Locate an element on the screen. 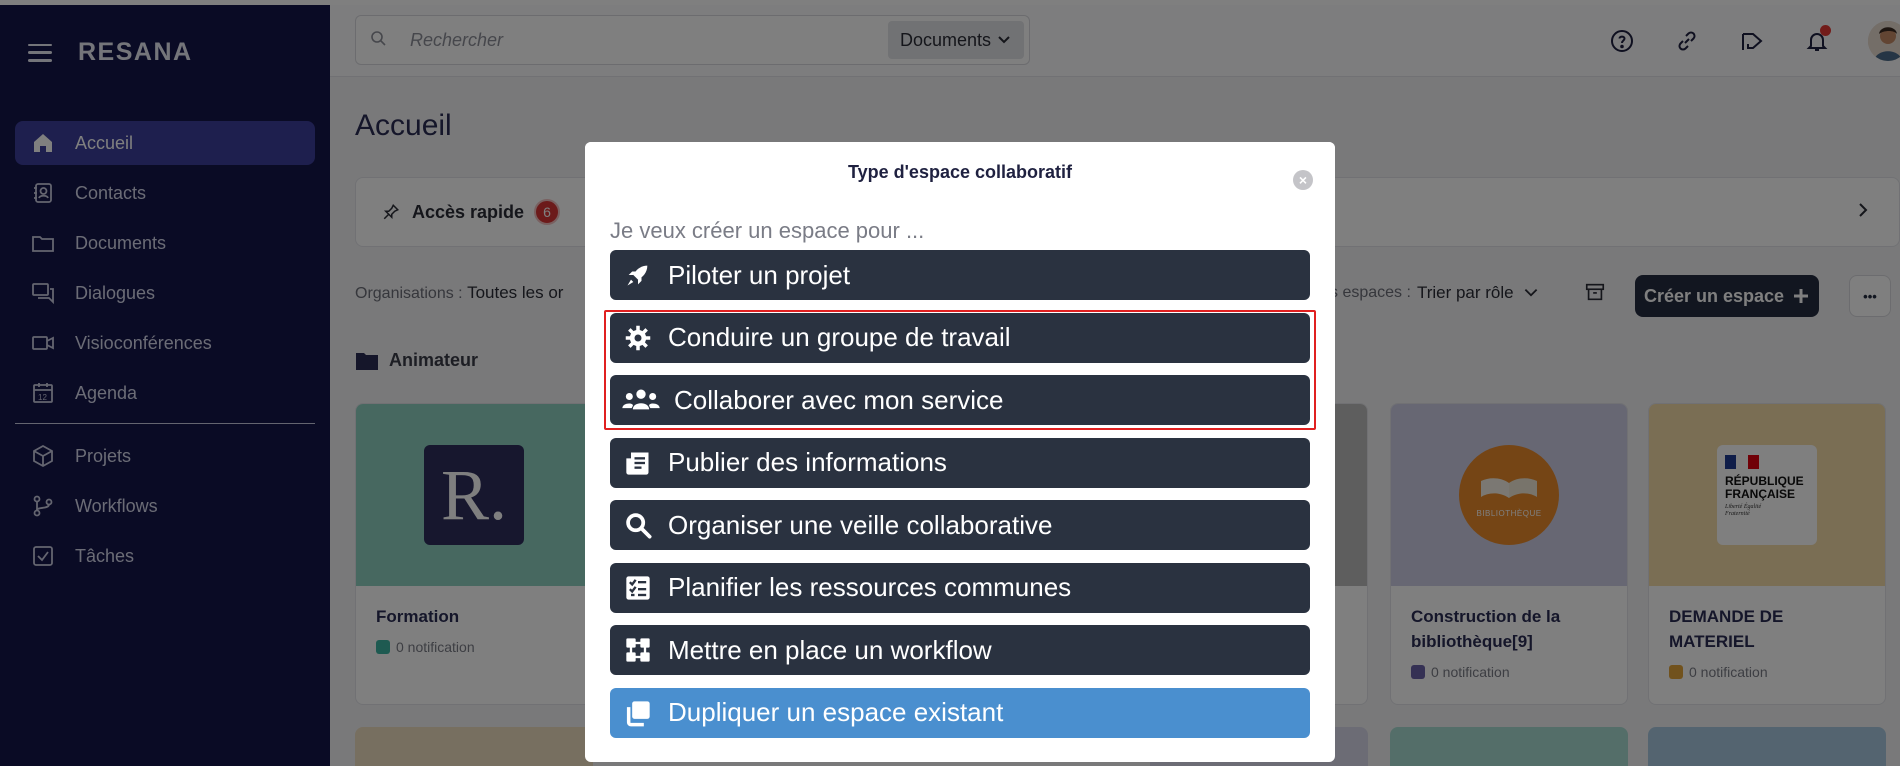 This screenshot has height=766, width=1900. close-icon: × is located at coordinates (1303, 180).